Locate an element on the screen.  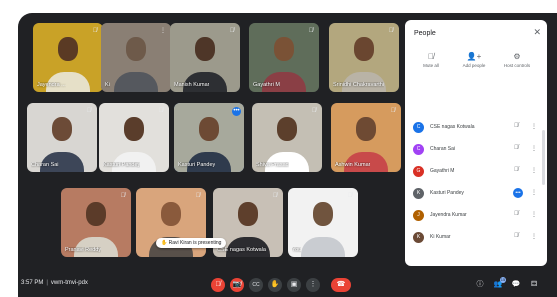
panel-title: People is located at coordinates (425, 33).